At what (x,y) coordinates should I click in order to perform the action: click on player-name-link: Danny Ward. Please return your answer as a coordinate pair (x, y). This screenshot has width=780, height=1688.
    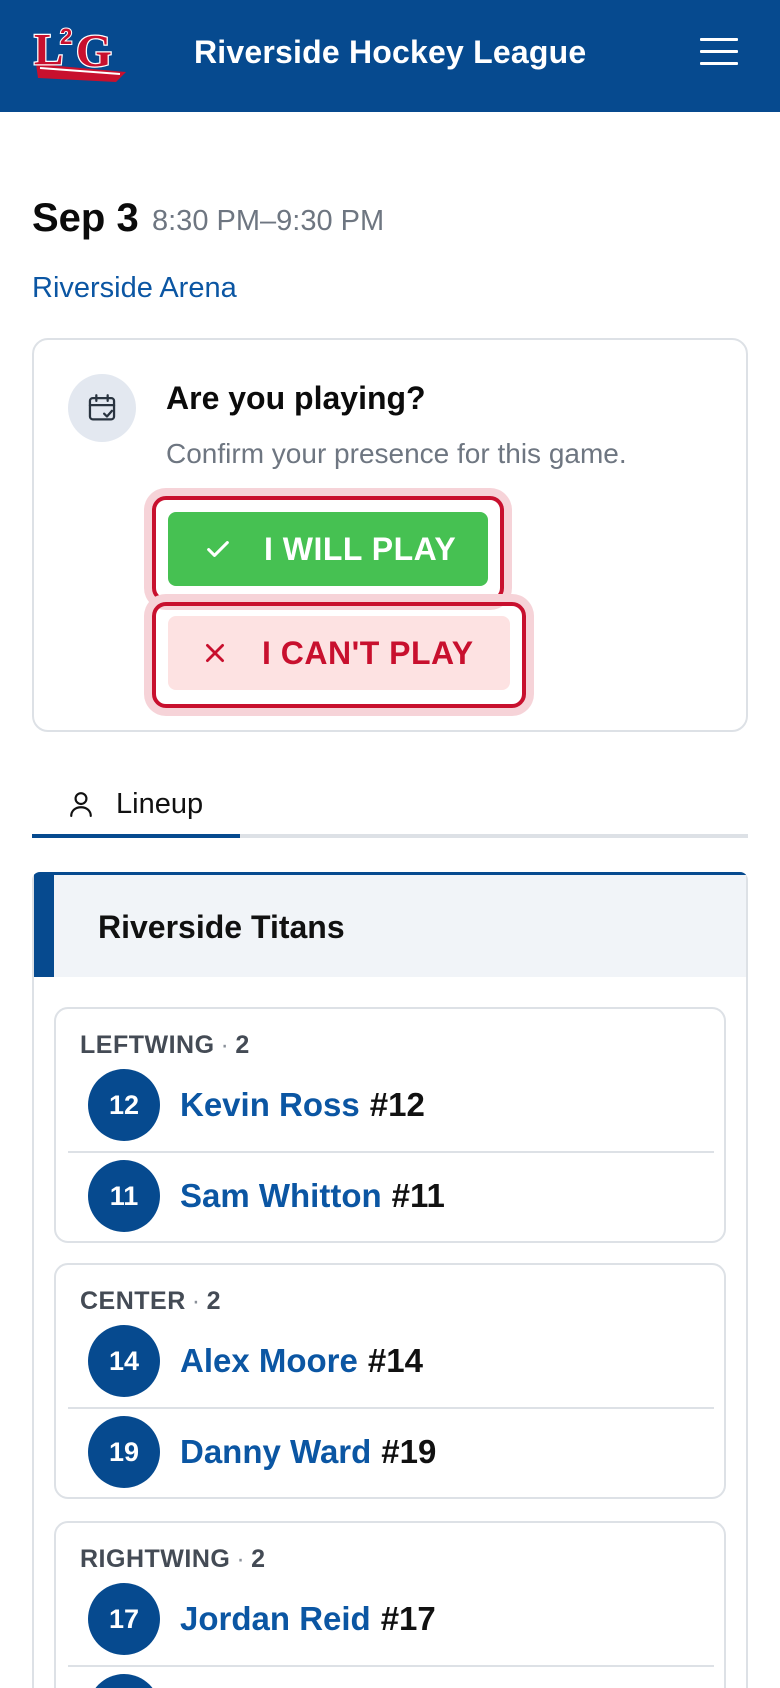
    Looking at the image, I should click on (275, 1452).